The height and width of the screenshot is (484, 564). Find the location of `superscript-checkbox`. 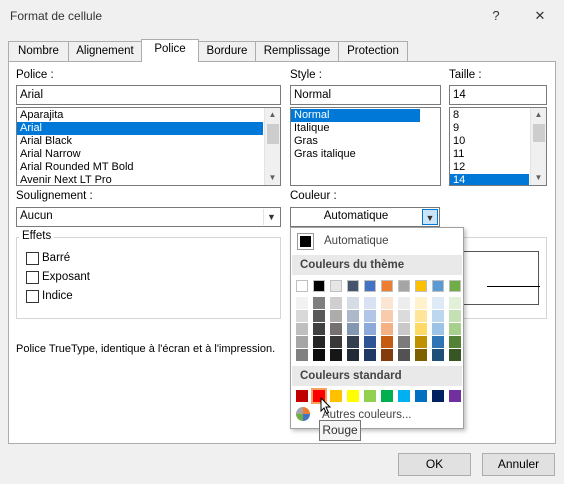

superscript-checkbox is located at coordinates (32, 277).